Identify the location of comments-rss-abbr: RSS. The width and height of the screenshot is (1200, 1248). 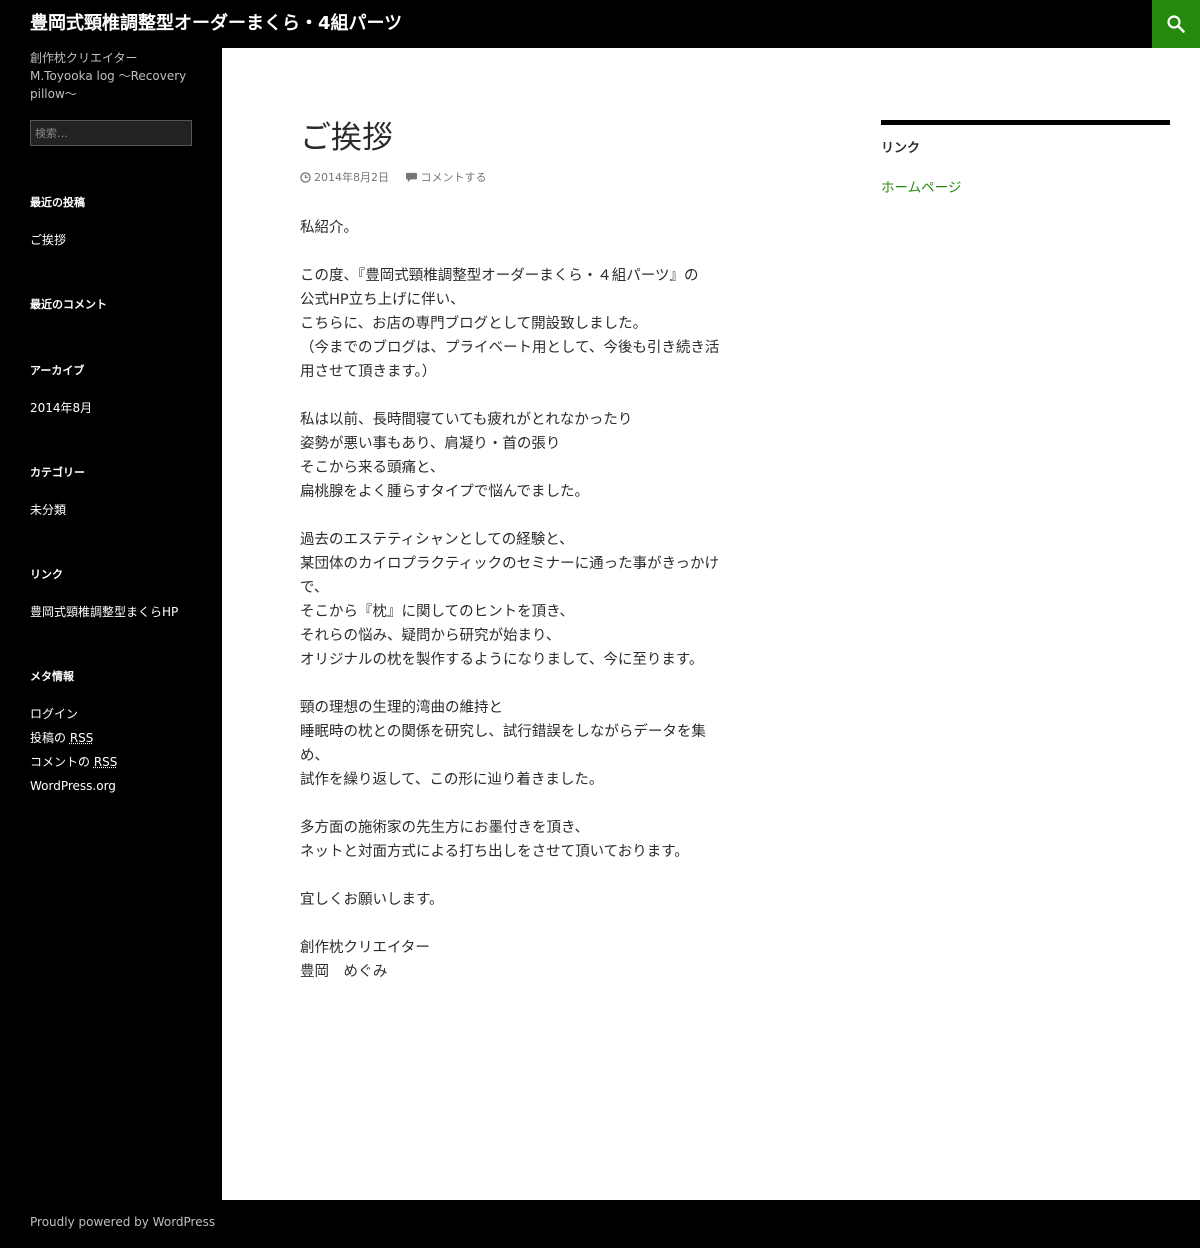
(105, 762).